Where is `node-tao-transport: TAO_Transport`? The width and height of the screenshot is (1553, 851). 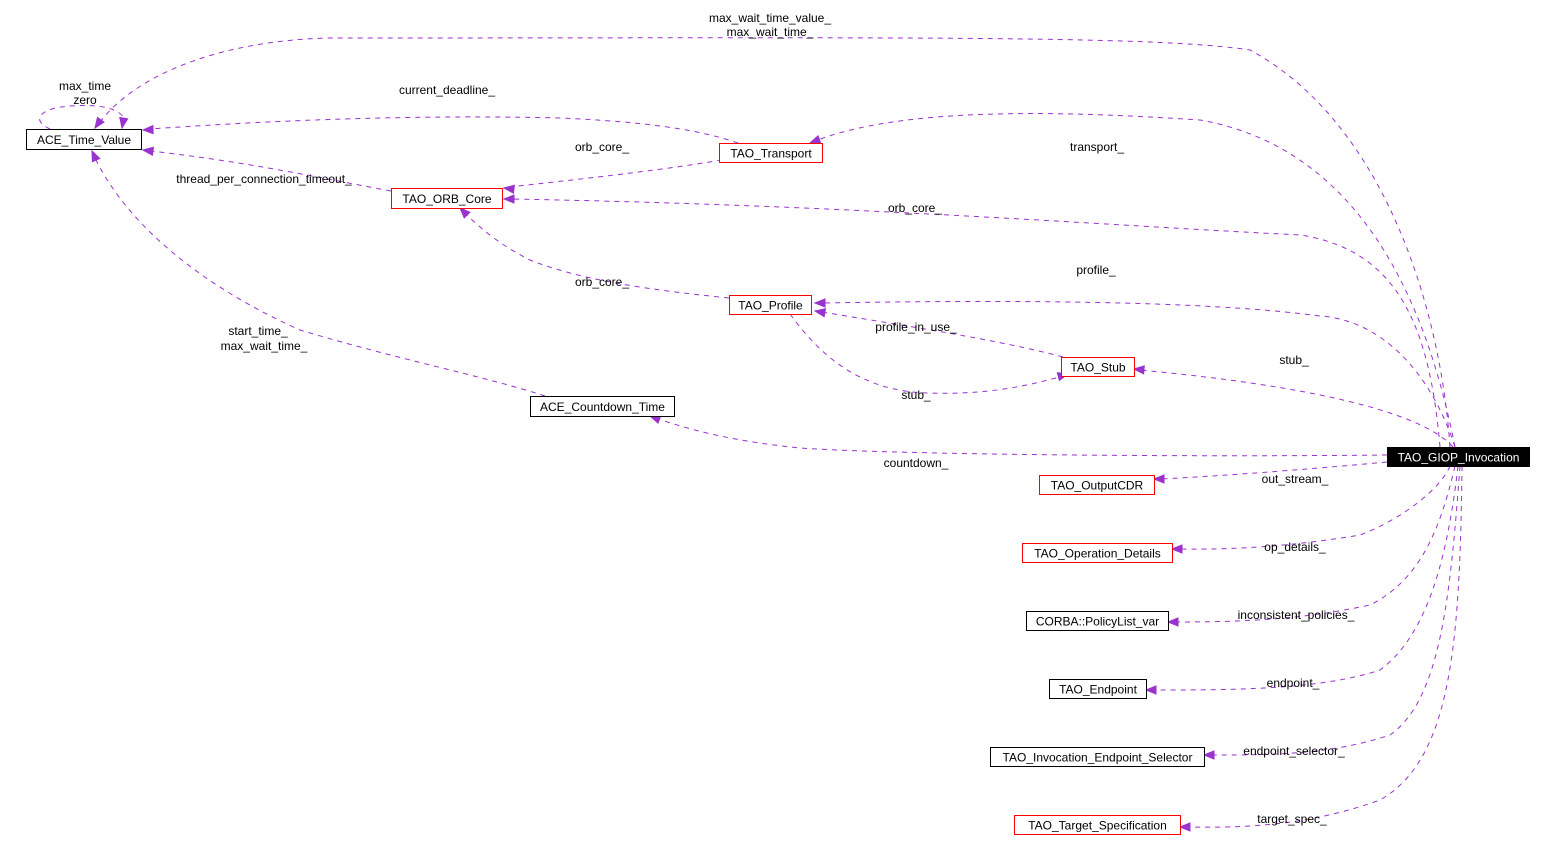 node-tao-transport: TAO_Transport is located at coordinates (771, 153).